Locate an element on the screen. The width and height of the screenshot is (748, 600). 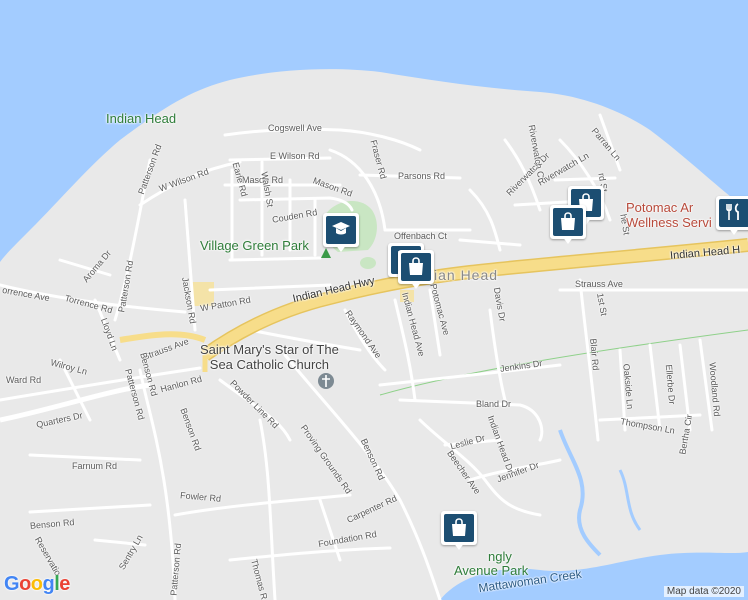
tangly-park-label: ngly Avenue Park is located at coordinates (491, 564).